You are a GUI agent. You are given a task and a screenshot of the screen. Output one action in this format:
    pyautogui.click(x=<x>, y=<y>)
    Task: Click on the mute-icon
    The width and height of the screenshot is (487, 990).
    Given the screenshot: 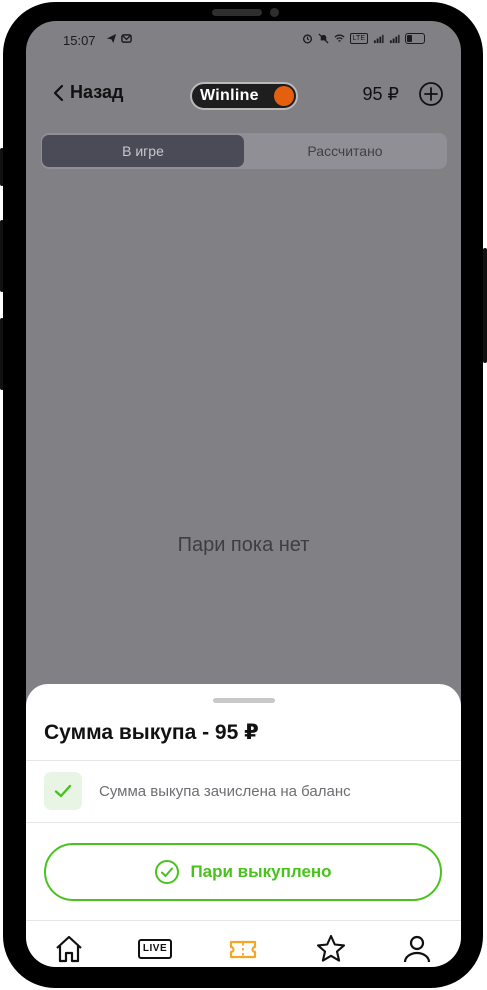 What is the action you would take?
    pyautogui.click(x=323, y=38)
    